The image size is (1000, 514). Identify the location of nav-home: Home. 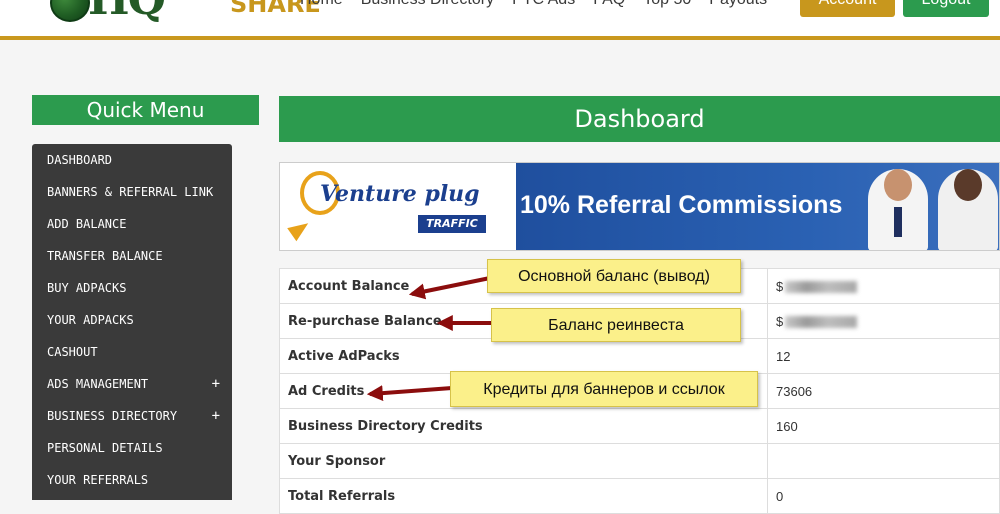
(321, 4).